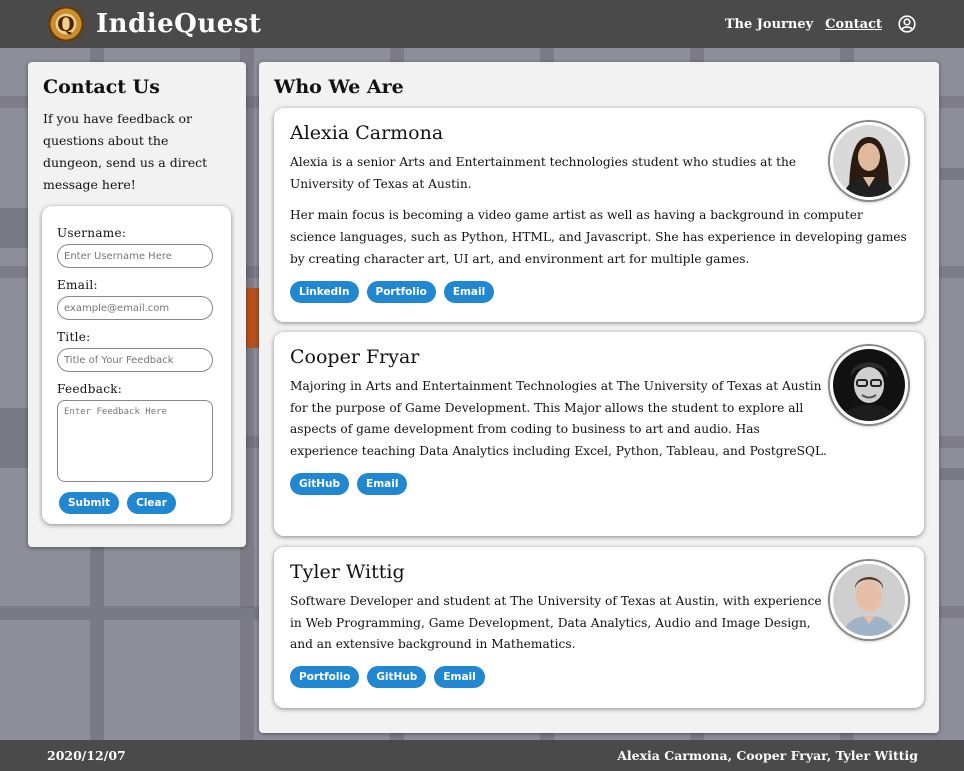  What do you see at coordinates (151, 503) in the screenshot?
I see `clear-button: Clear` at bounding box center [151, 503].